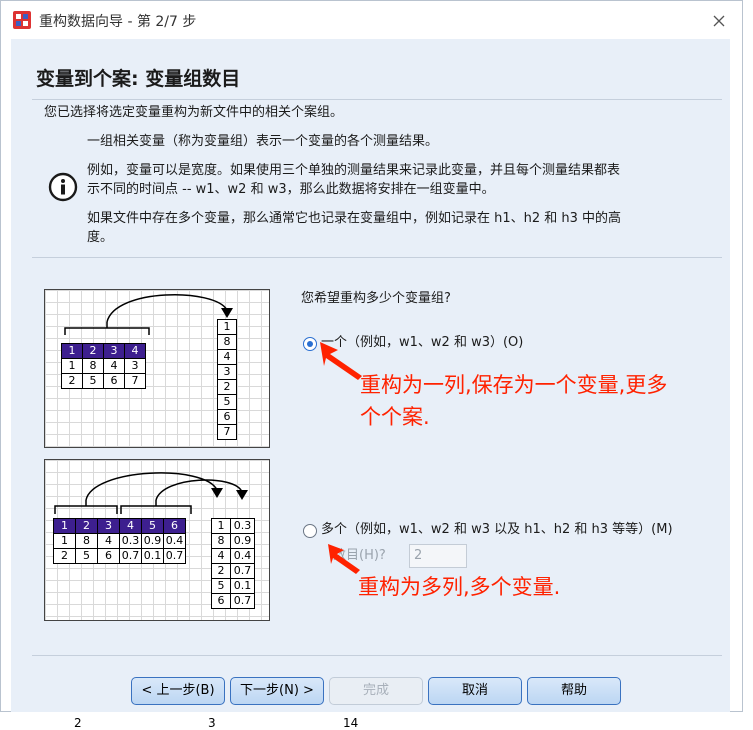 Image resolution: width=753 pixels, height=730 pixels. I want to click on back-button: < 上一步(B), so click(178, 691).